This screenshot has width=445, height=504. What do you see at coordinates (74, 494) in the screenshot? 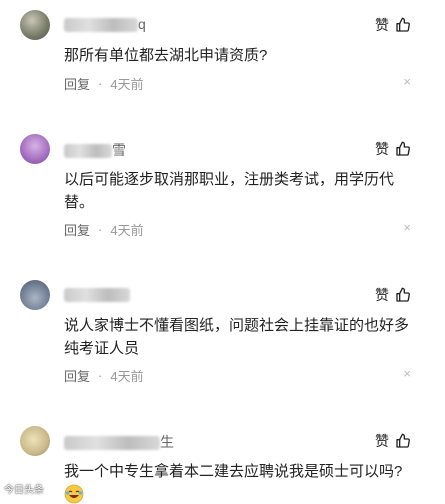
I see `laughing-emoji-icon` at bounding box center [74, 494].